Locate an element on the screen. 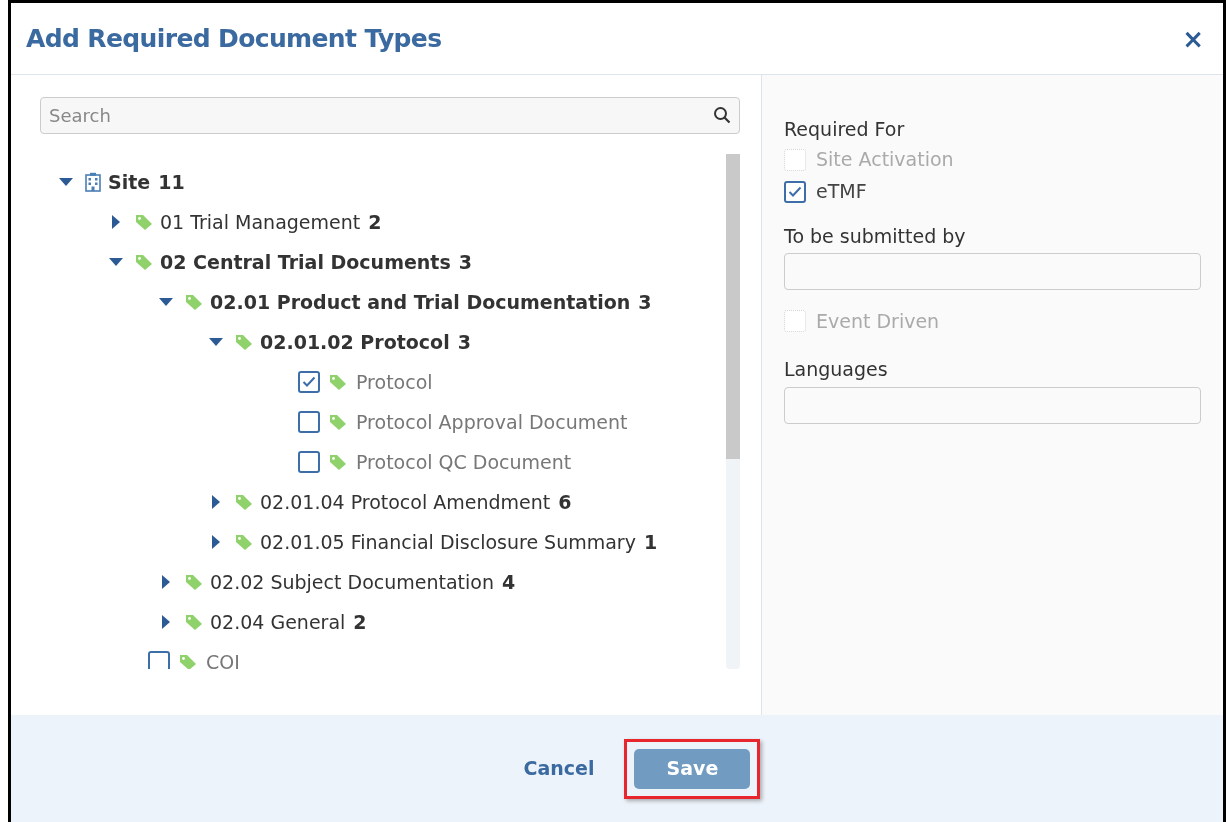  field-label: Required For is located at coordinates (845, 129).